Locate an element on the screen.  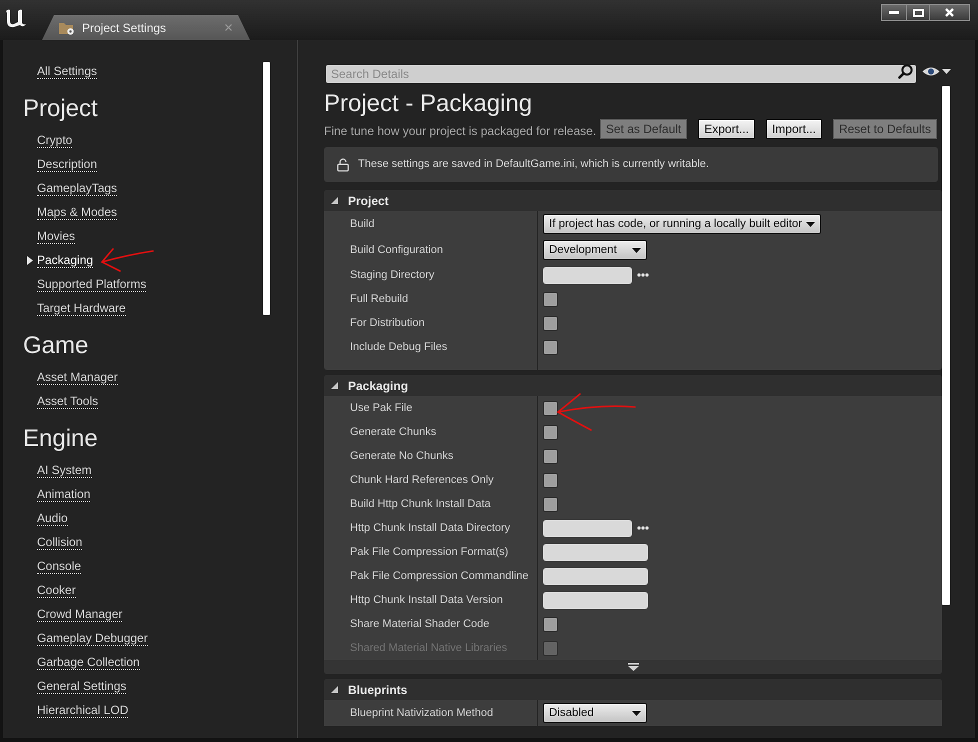
property-label: Build Http Chunk Install Data is located at coordinates (420, 504).